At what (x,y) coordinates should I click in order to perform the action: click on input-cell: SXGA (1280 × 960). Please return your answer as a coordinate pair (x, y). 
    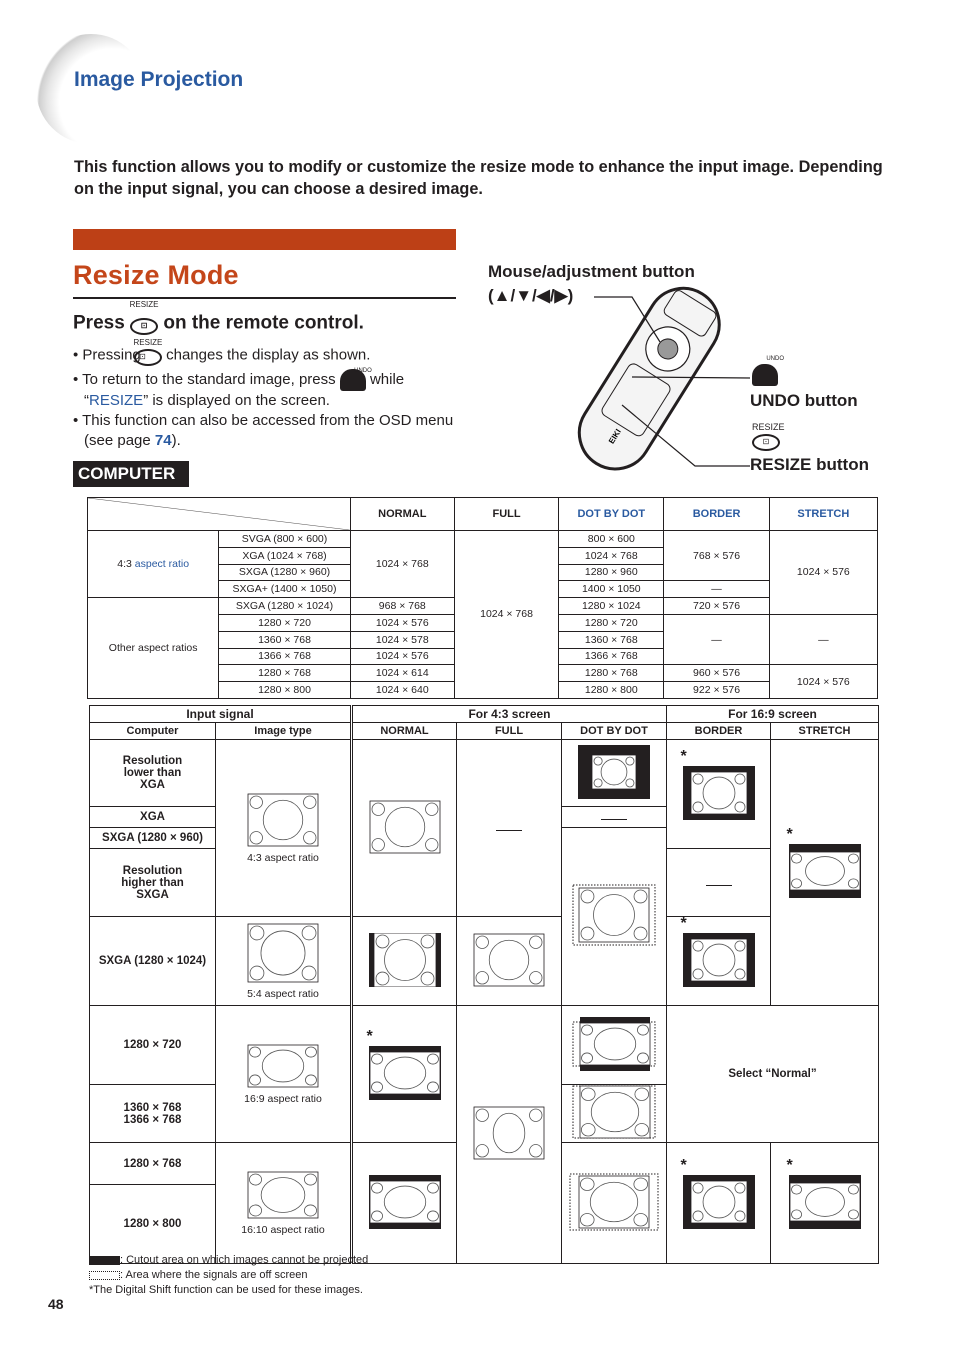
    Looking at the image, I should click on (284, 572).